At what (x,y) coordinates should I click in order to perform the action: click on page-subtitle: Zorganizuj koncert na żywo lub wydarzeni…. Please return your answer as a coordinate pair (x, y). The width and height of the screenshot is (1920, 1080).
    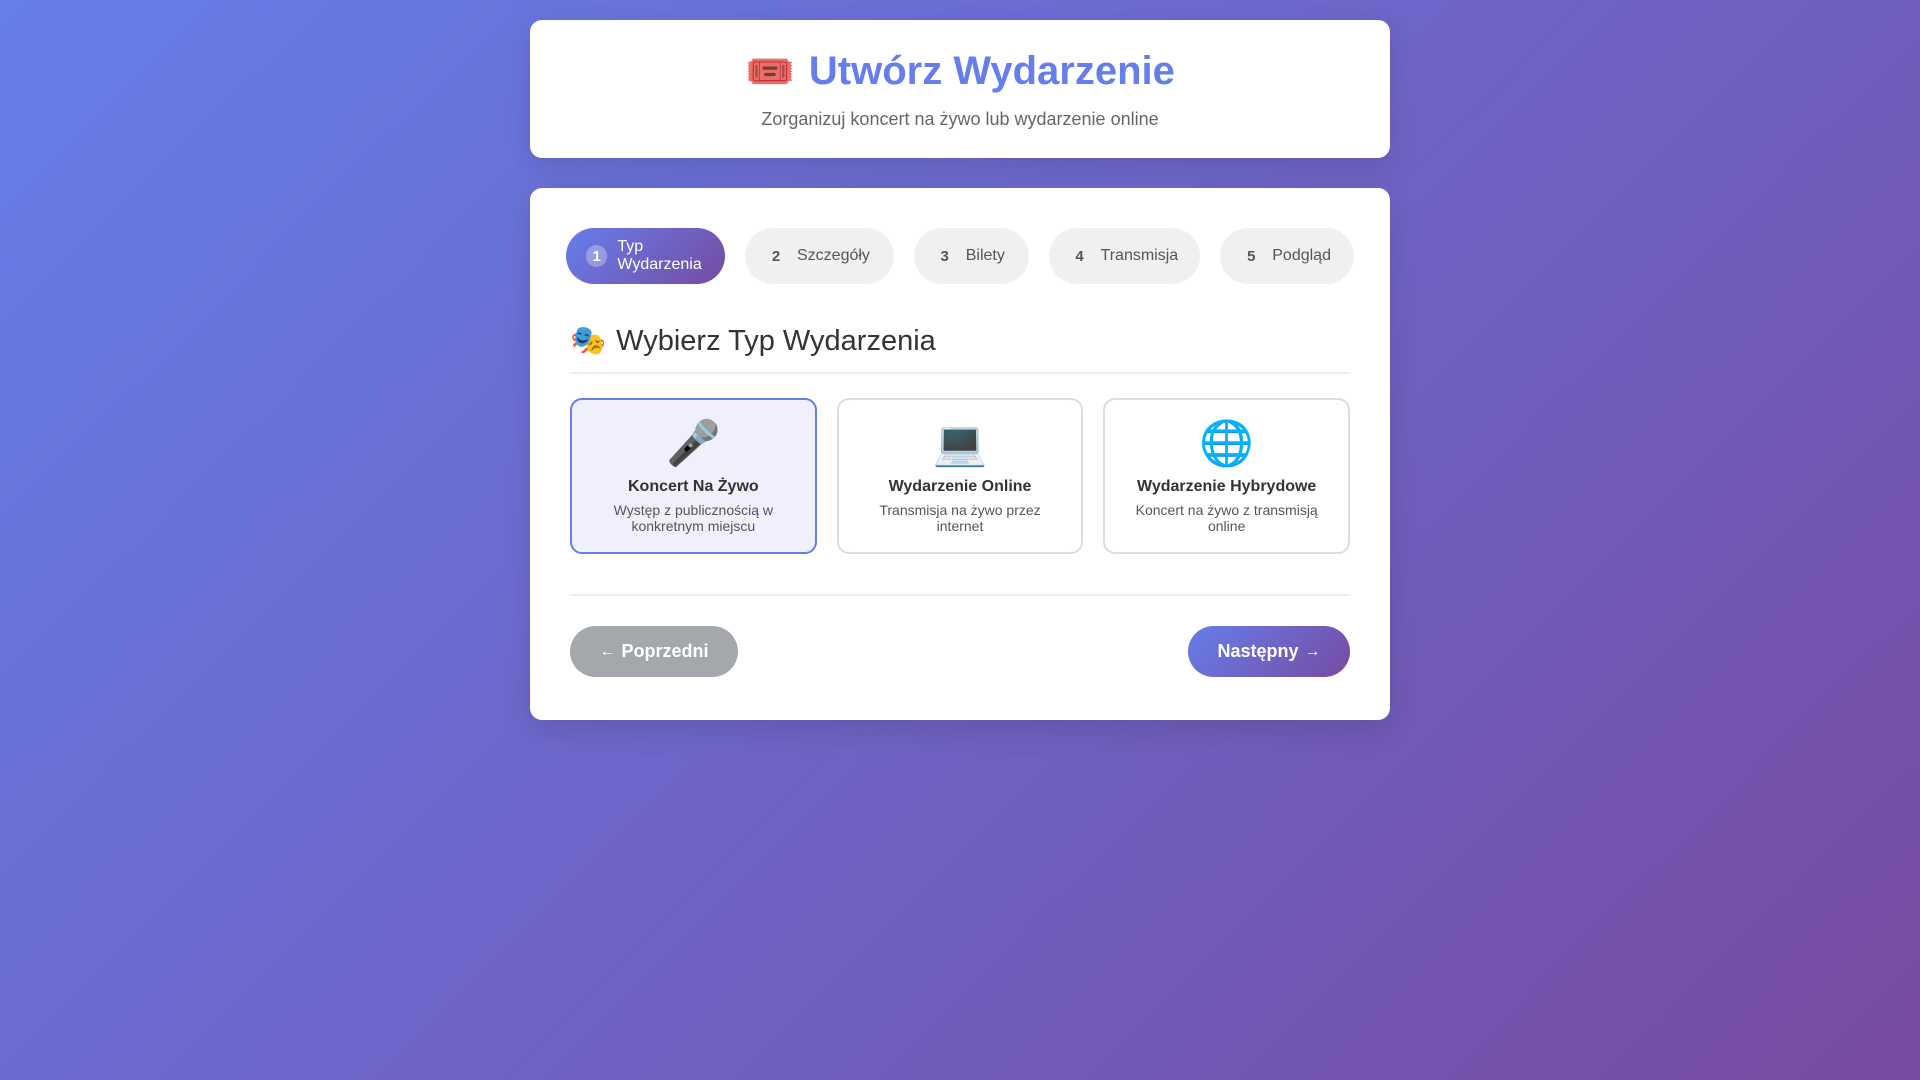
    Looking at the image, I should click on (960, 119).